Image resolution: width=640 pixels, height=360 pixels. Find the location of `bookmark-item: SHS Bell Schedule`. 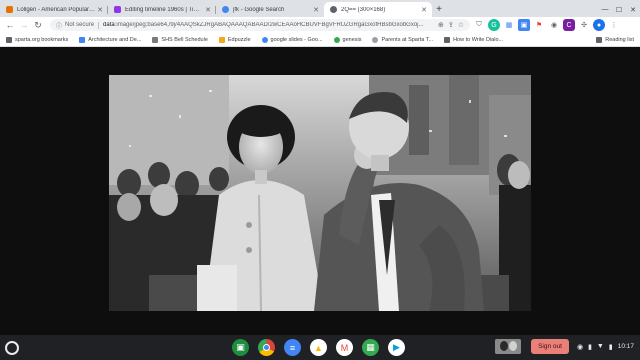

bookmark-item: SHS Bell Schedule is located at coordinates (180, 39).